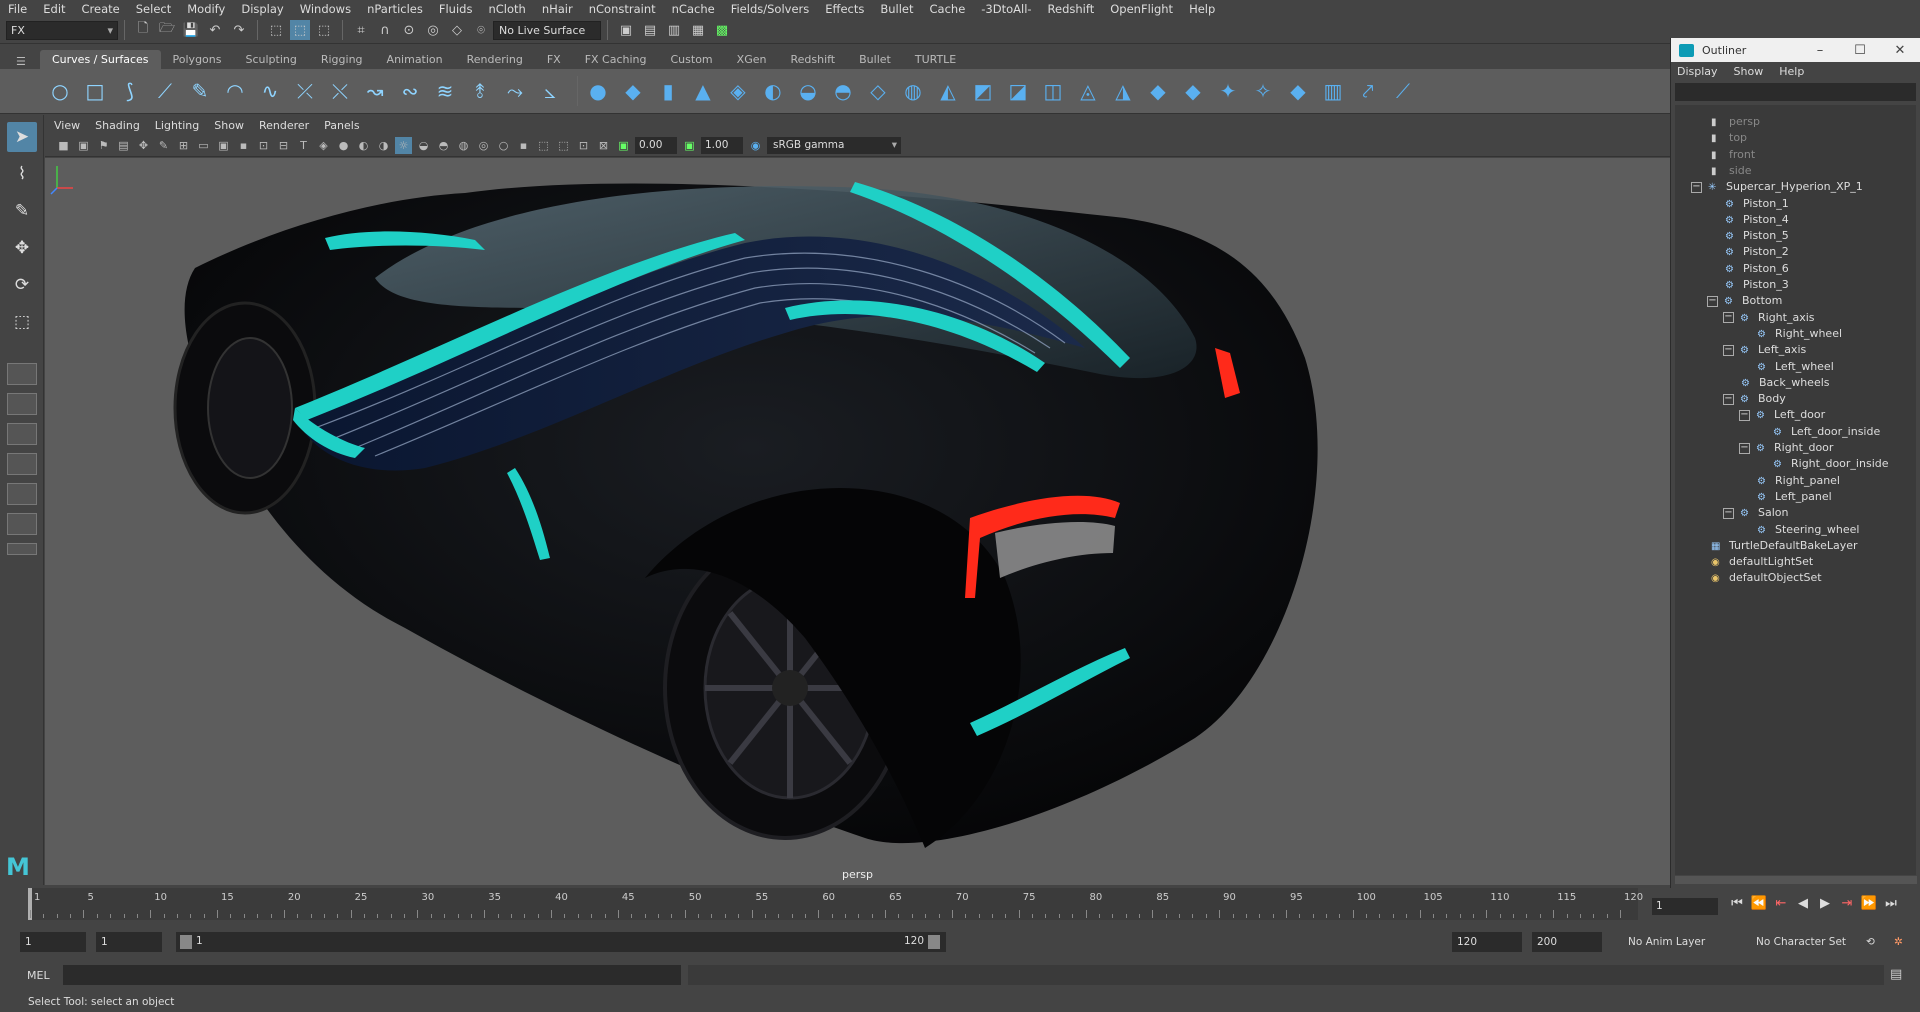 The width and height of the screenshot is (1920, 1012). Describe the element at coordinates (1141, 9) in the screenshot. I see `menu-openflight: OpenFlight` at that location.